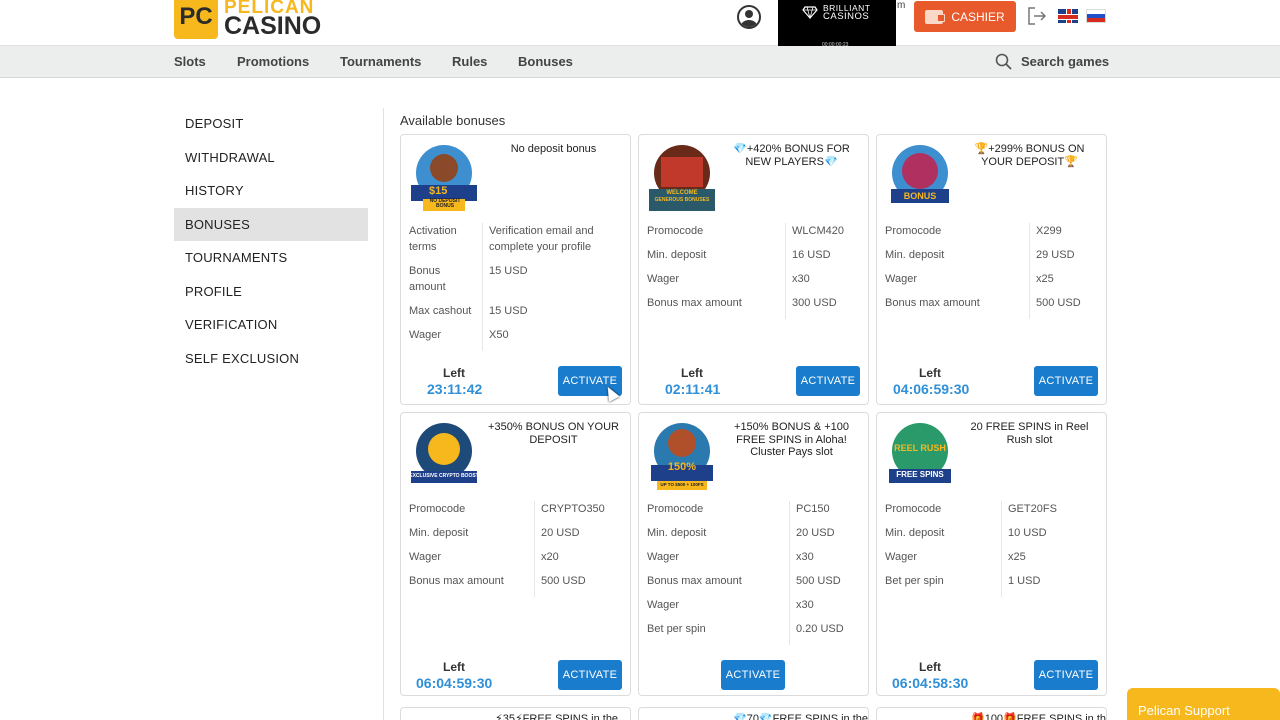 The image size is (1280, 720). What do you see at coordinates (545, 61) in the screenshot?
I see `nav-bonuses: Bonuses` at bounding box center [545, 61].